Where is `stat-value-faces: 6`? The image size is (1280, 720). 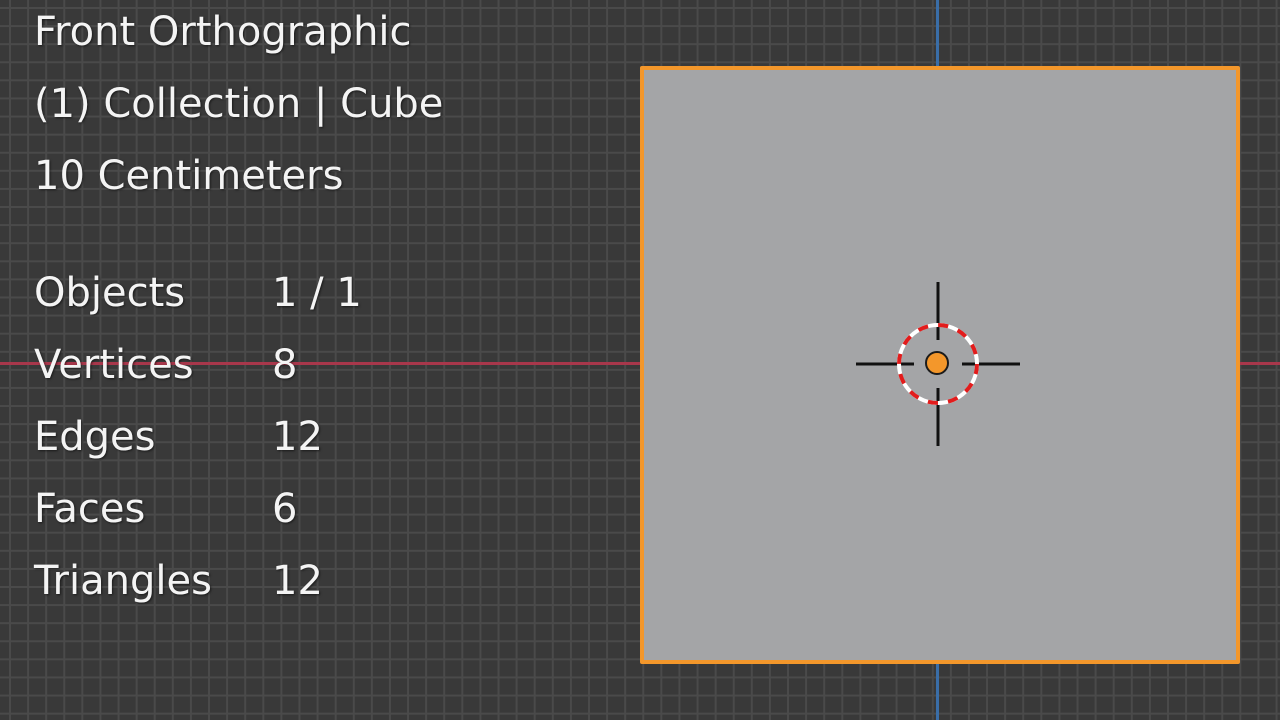
stat-value-faces: 6 is located at coordinates (285, 509).